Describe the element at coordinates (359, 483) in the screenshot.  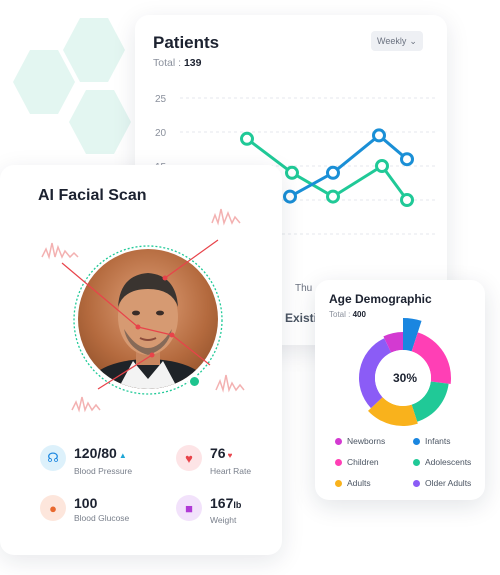
I see `legend-label: Adults` at that location.